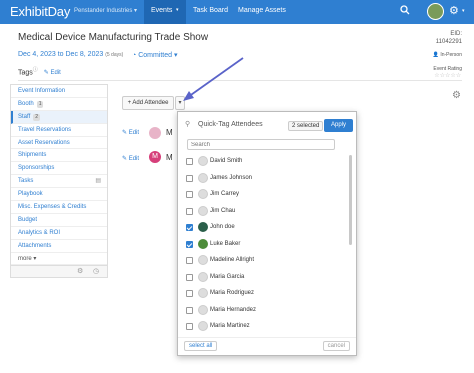 This screenshot has width=474, height=373. I want to click on attendee-search-input, so click(261, 144).